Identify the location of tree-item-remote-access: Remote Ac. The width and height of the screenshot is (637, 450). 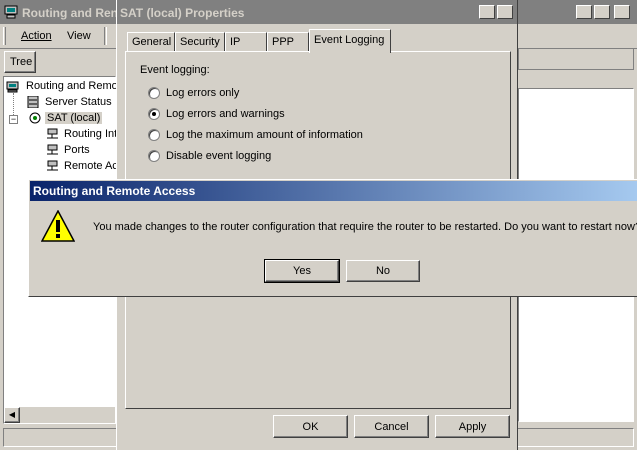
(91, 166).